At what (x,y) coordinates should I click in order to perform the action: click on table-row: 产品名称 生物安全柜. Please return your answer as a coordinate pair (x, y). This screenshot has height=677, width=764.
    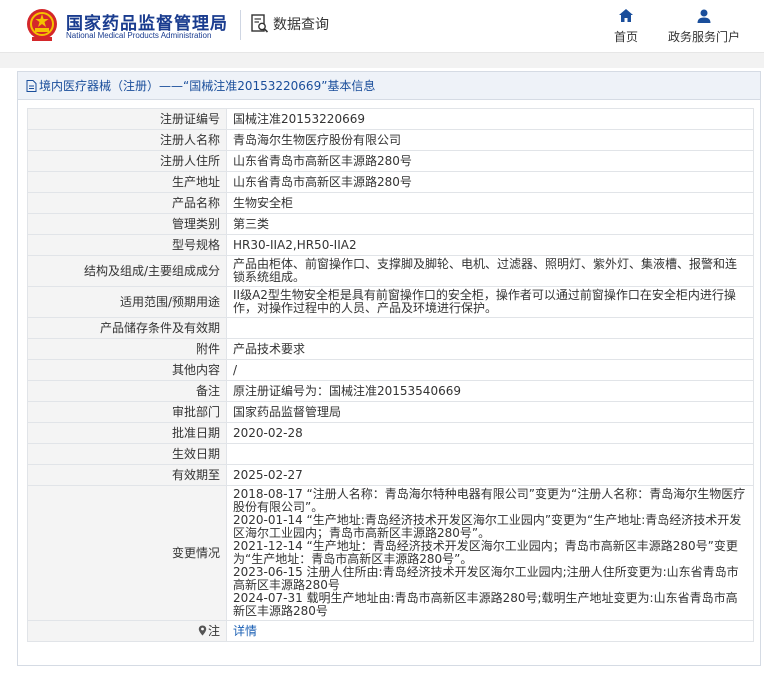
    Looking at the image, I should click on (390, 203).